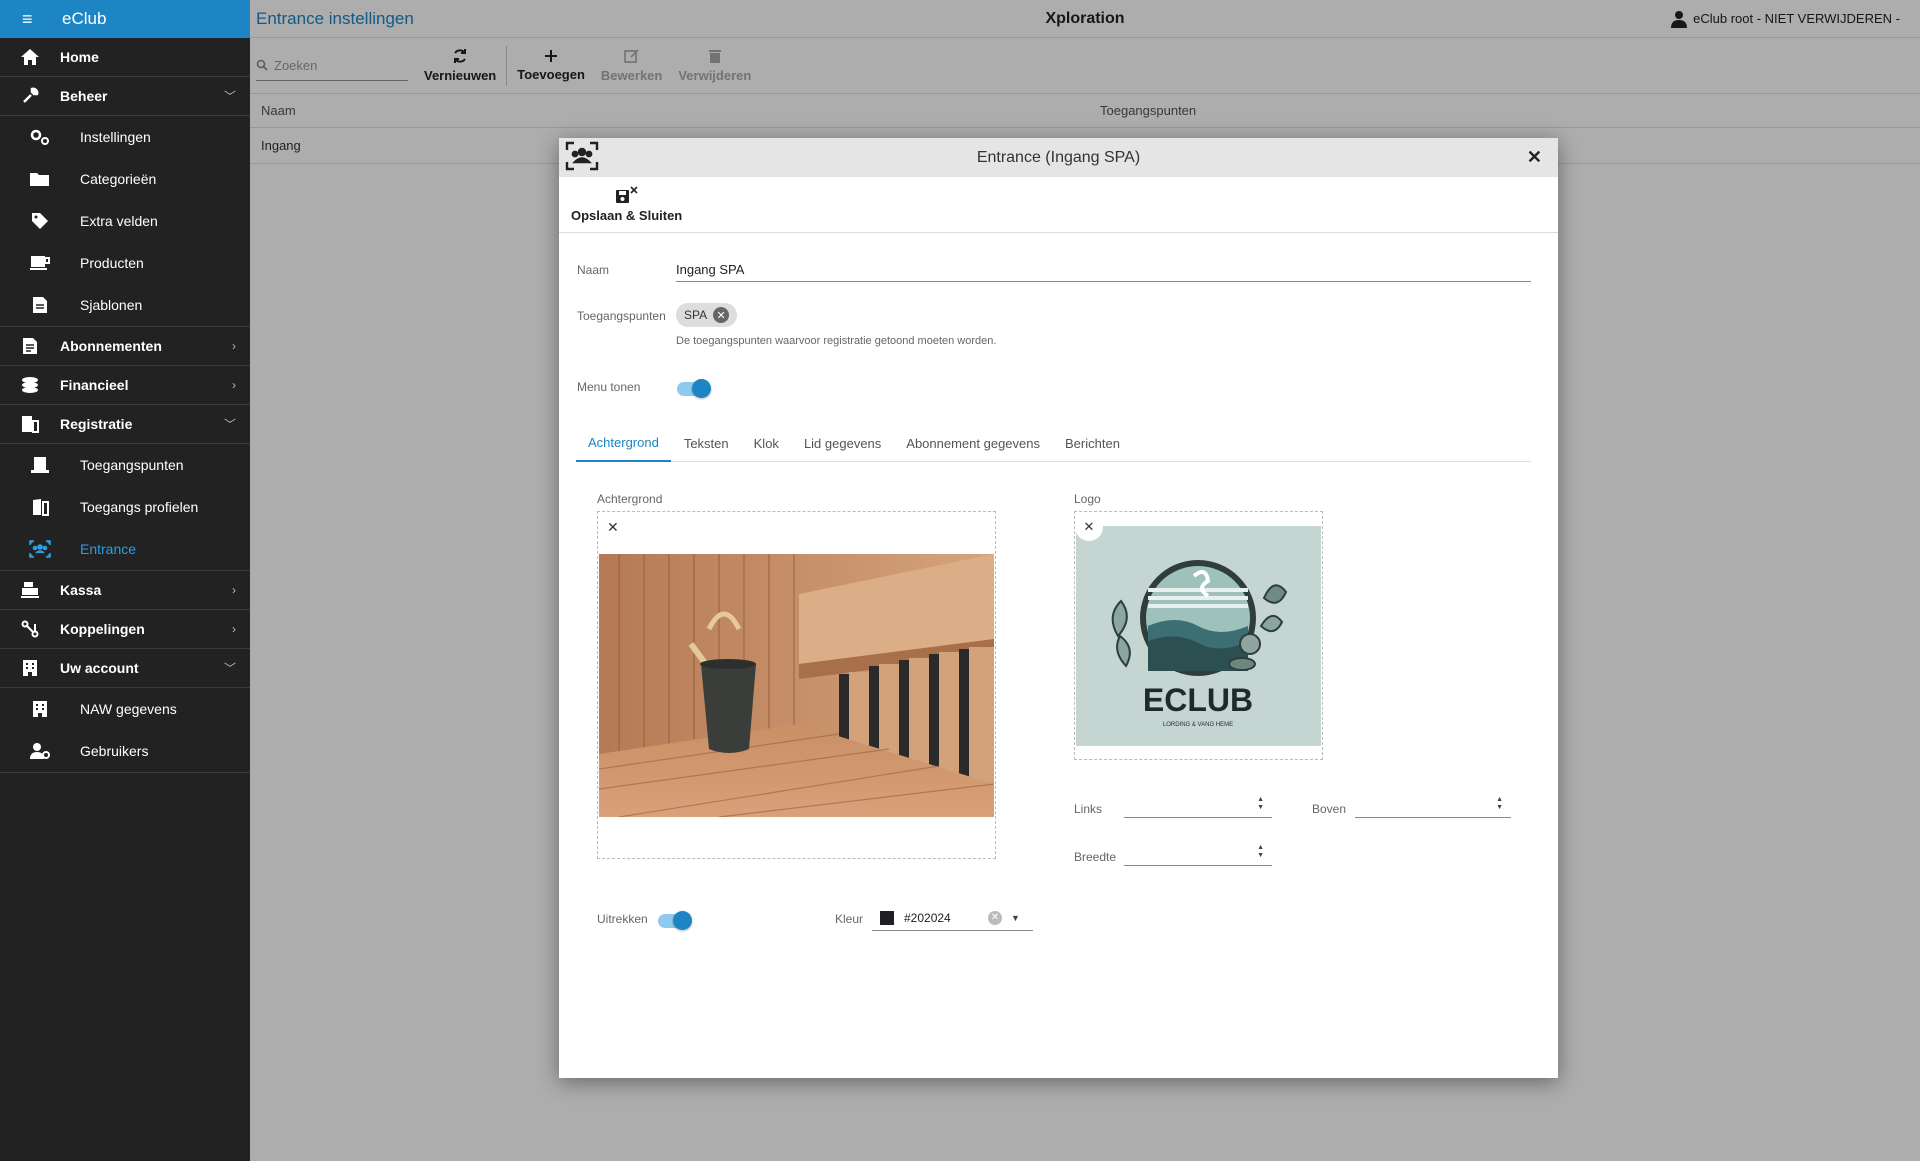 The image size is (1920, 1161). What do you see at coordinates (1103, 272) in the screenshot?
I see `naam-field: Ingang SPA` at bounding box center [1103, 272].